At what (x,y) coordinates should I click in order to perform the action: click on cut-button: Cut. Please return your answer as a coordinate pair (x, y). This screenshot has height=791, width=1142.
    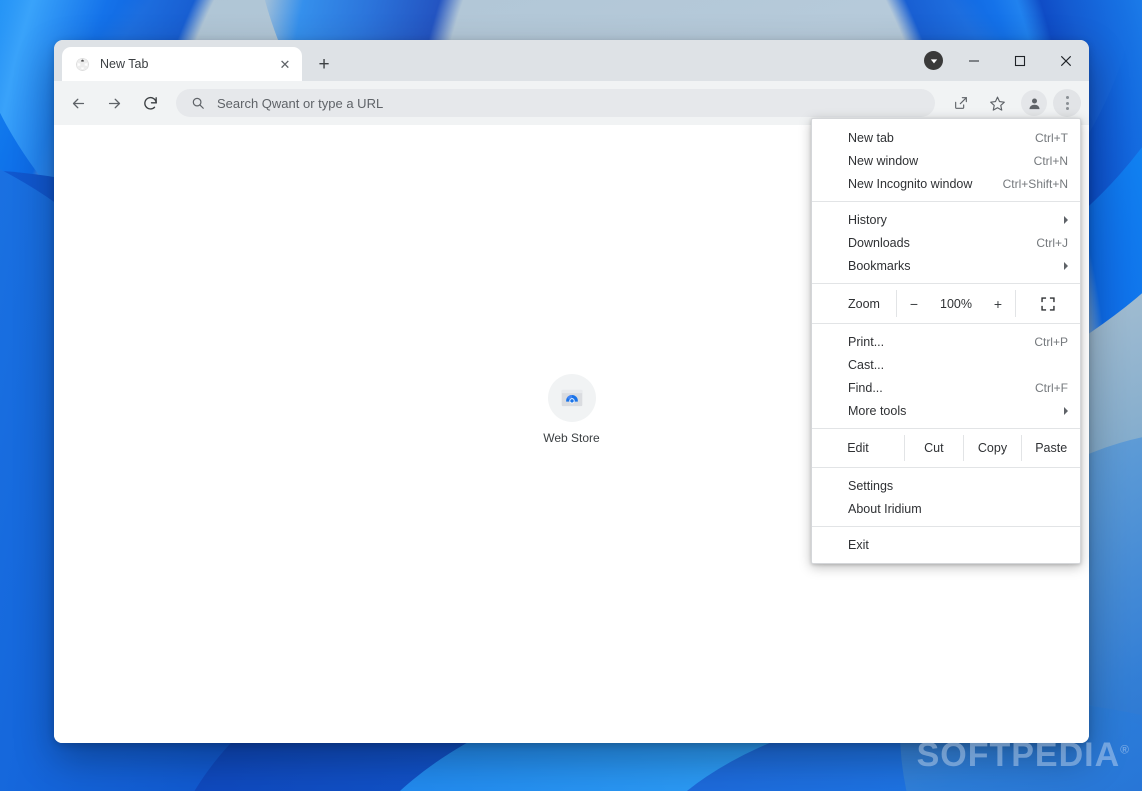
    Looking at the image, I should click on (934, 448).